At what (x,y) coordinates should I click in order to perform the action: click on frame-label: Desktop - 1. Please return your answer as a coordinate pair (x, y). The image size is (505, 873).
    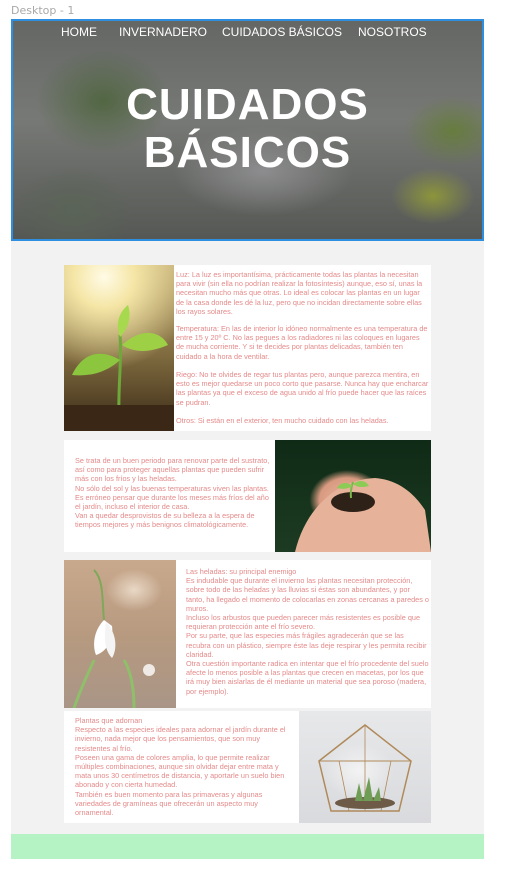
    Looking at the image, I should click on (43, 10).